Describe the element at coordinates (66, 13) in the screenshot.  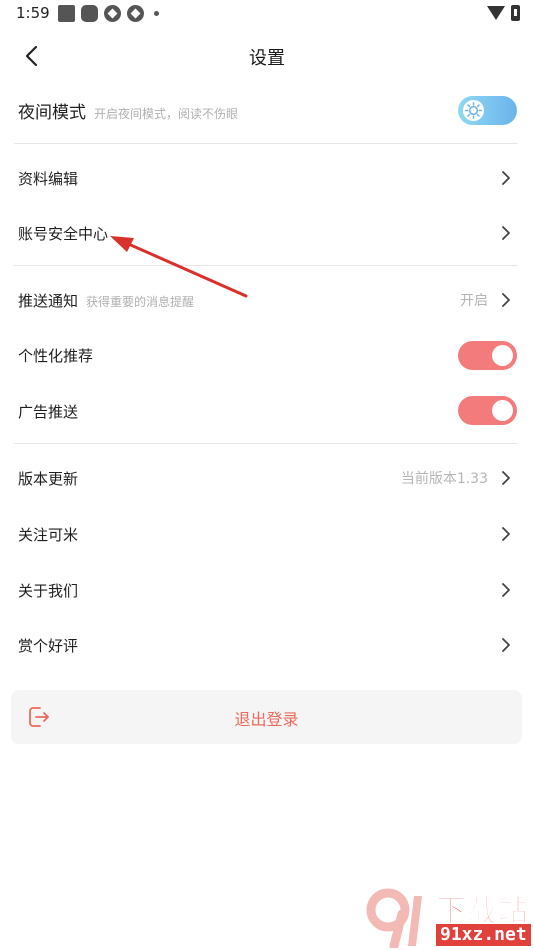
I see `notification-square-icon` at that location.